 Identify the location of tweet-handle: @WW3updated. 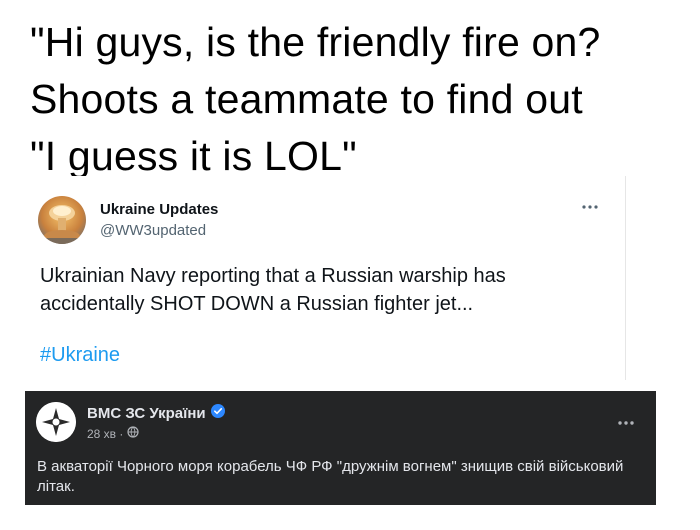
(153, 230).